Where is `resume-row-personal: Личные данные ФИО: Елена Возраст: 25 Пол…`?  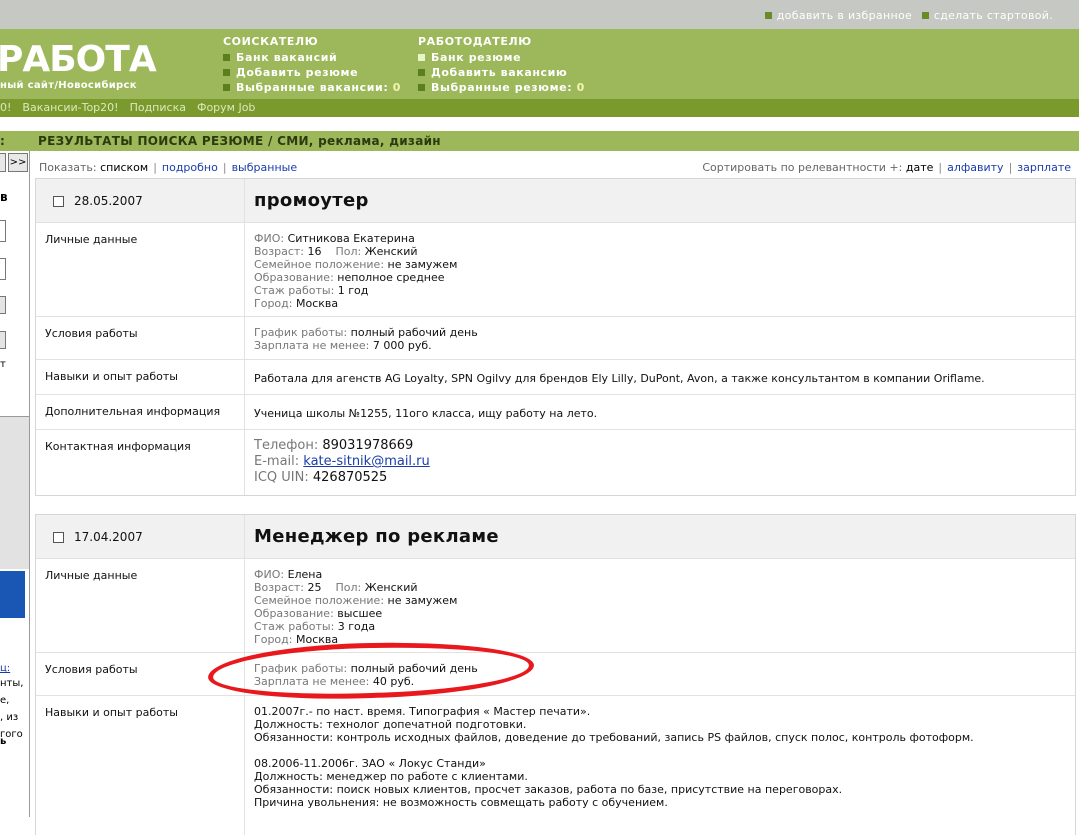
resume-row-personal: Личные данные ФИО: Елена Возраст: 25 Пол… is located at coordinates (555, 605).